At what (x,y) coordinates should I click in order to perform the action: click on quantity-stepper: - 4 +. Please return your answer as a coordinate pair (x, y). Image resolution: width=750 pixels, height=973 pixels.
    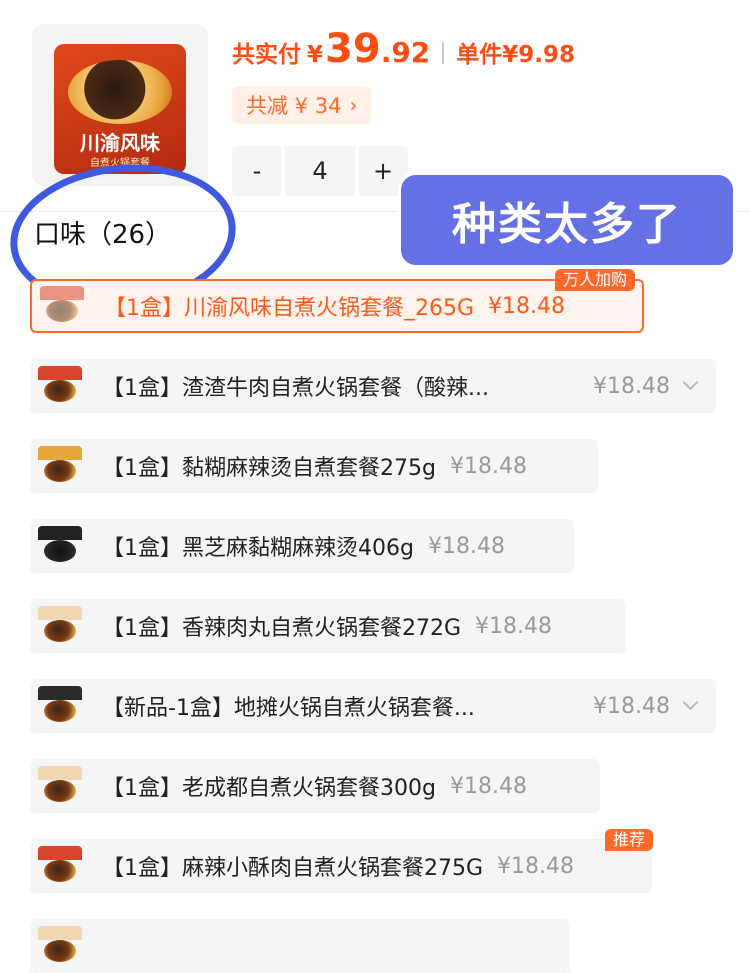
    Looking at the image, I should click on (320, 171).